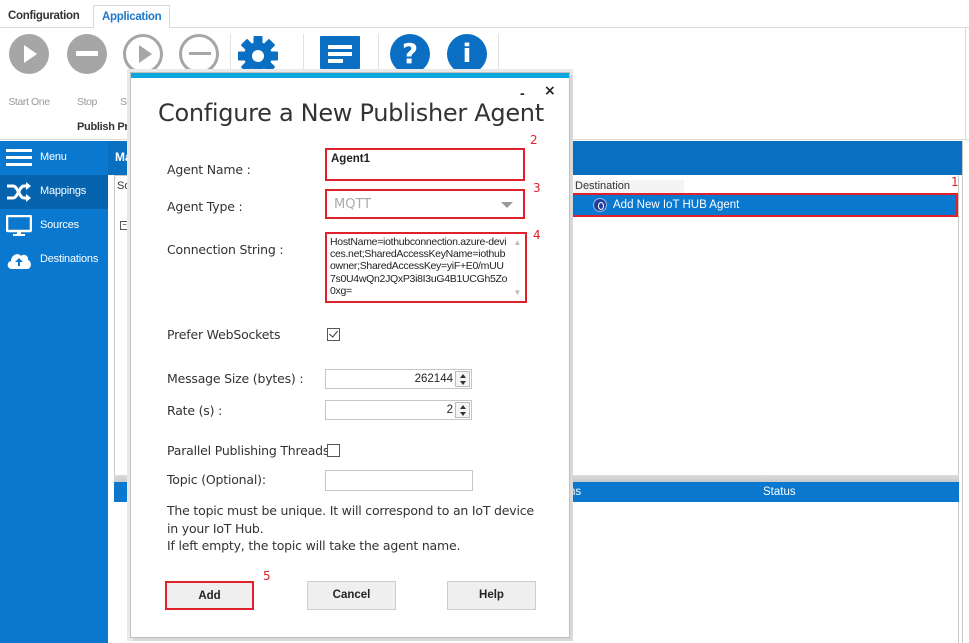 The image size is (969, 643). What do you see at coordinates (59, 225) in the screenshot?
I see `sidebar-item-label: Sources` at bounding box center [59, 225].